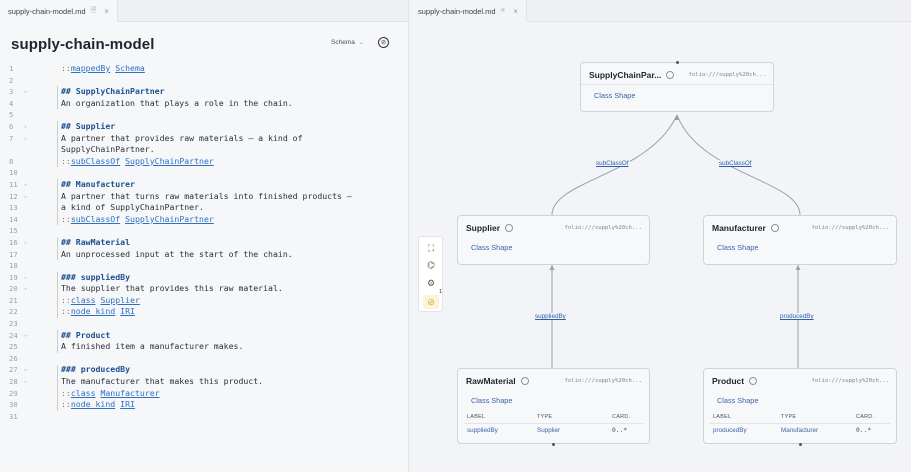 The height and width of the screenshot is (472, 911). What do you see at coordinates (482, 430) in the screenshot?
I see `table-cell-label: suppliedBy` at bounding box center [482, 430].